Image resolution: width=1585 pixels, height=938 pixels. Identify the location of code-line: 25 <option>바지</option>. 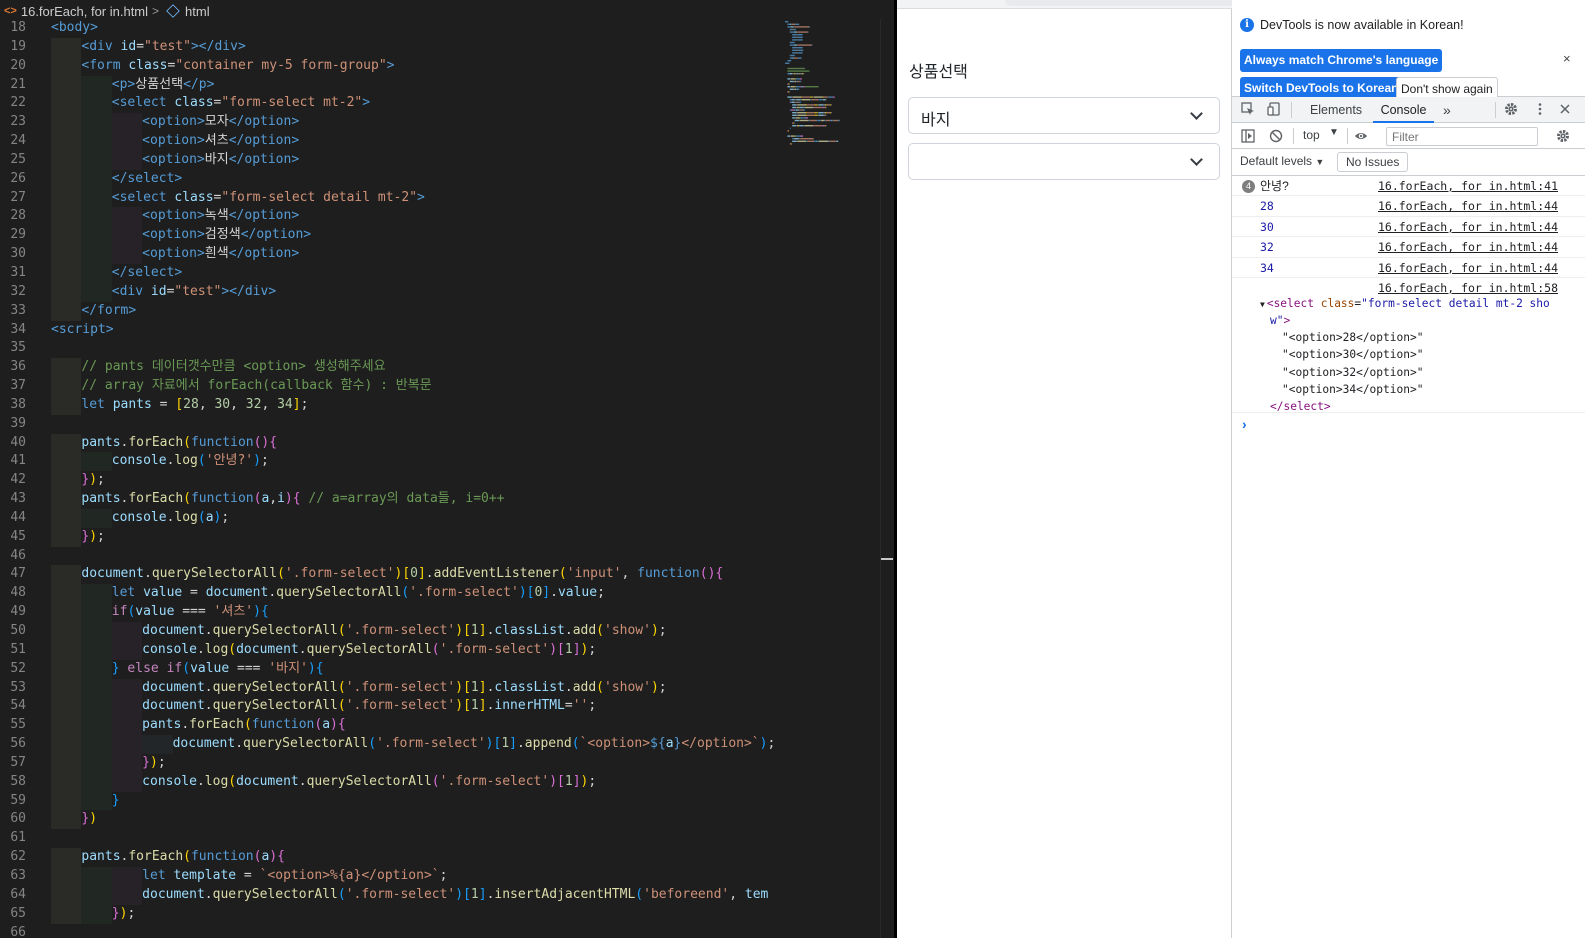
(390, 160).